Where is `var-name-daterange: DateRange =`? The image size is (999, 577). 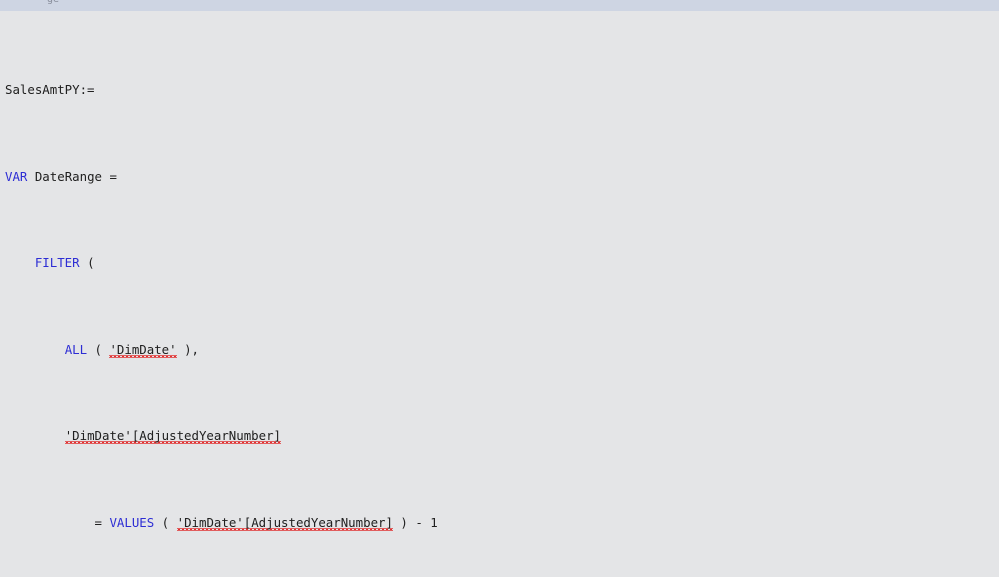 var-name-daterange: DateRange = is located at coordinates (72, 176).